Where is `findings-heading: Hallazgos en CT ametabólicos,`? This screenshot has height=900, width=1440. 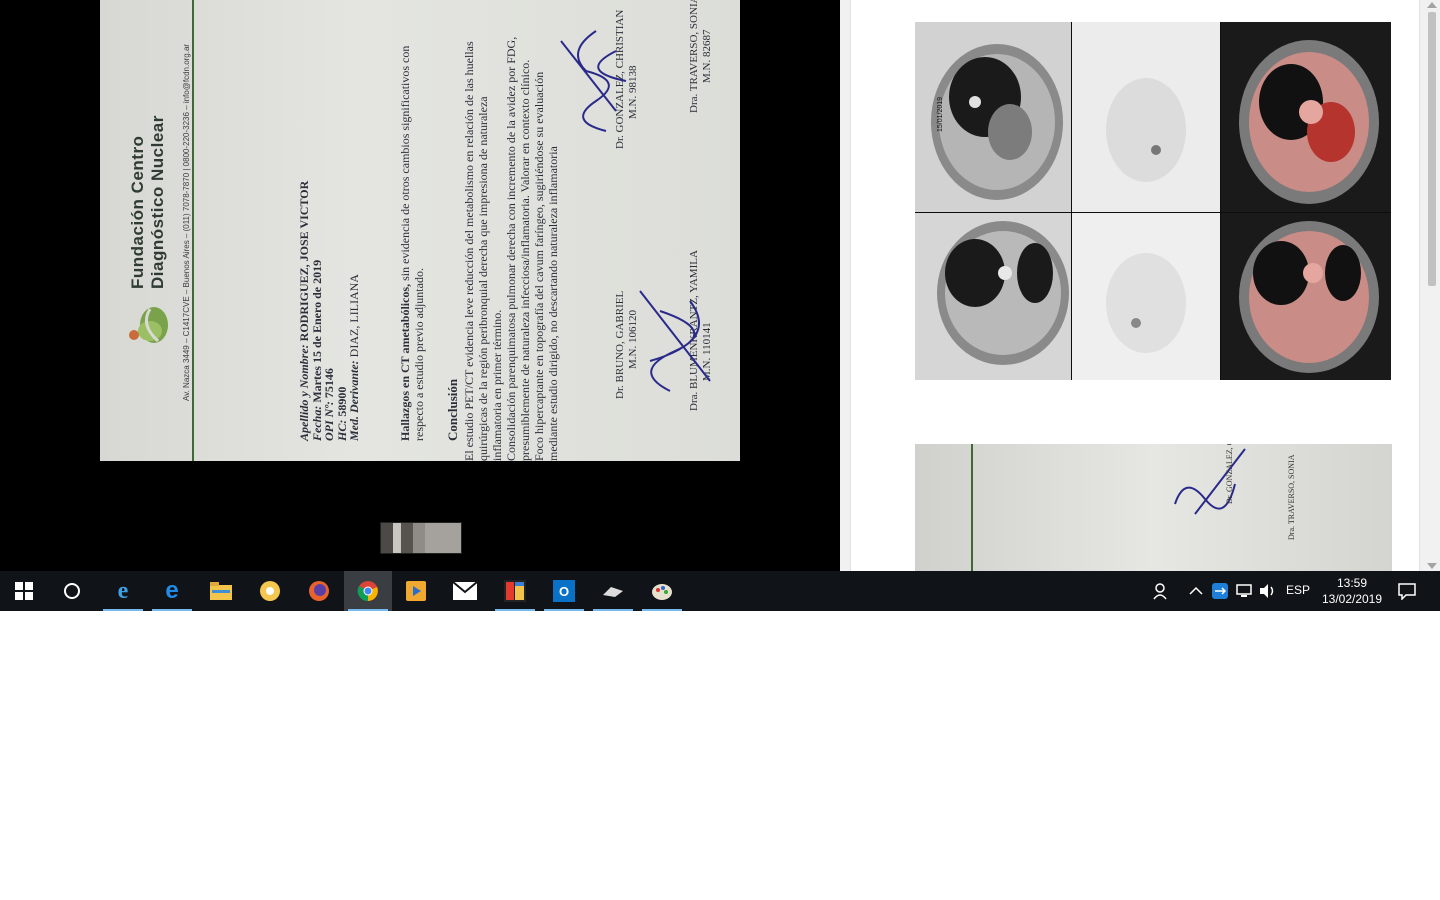 findings-heading: Hallazgos en CT ametabólicos, is located at coordinates (405, 362).